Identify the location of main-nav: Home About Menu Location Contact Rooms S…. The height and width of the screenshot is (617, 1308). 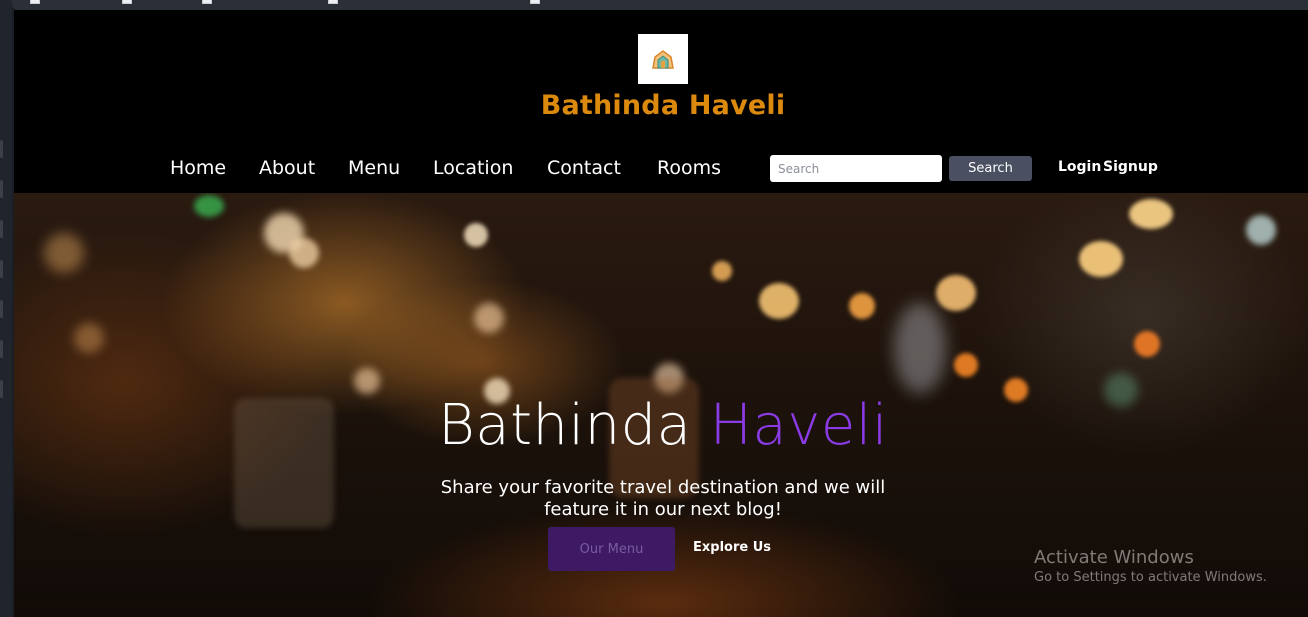
(661, 171).